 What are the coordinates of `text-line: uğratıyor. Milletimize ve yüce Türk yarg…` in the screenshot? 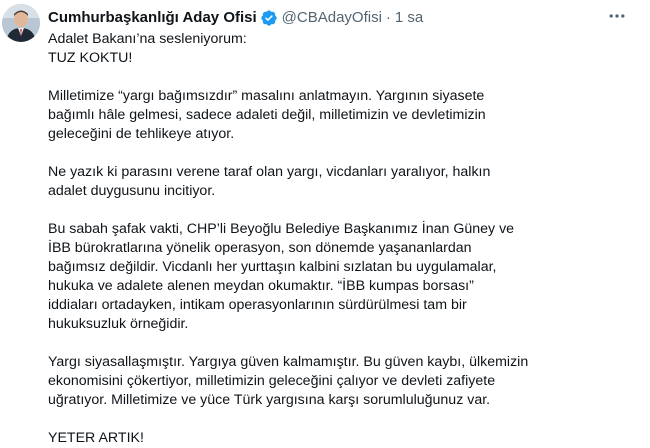 It's located at (269, 400).